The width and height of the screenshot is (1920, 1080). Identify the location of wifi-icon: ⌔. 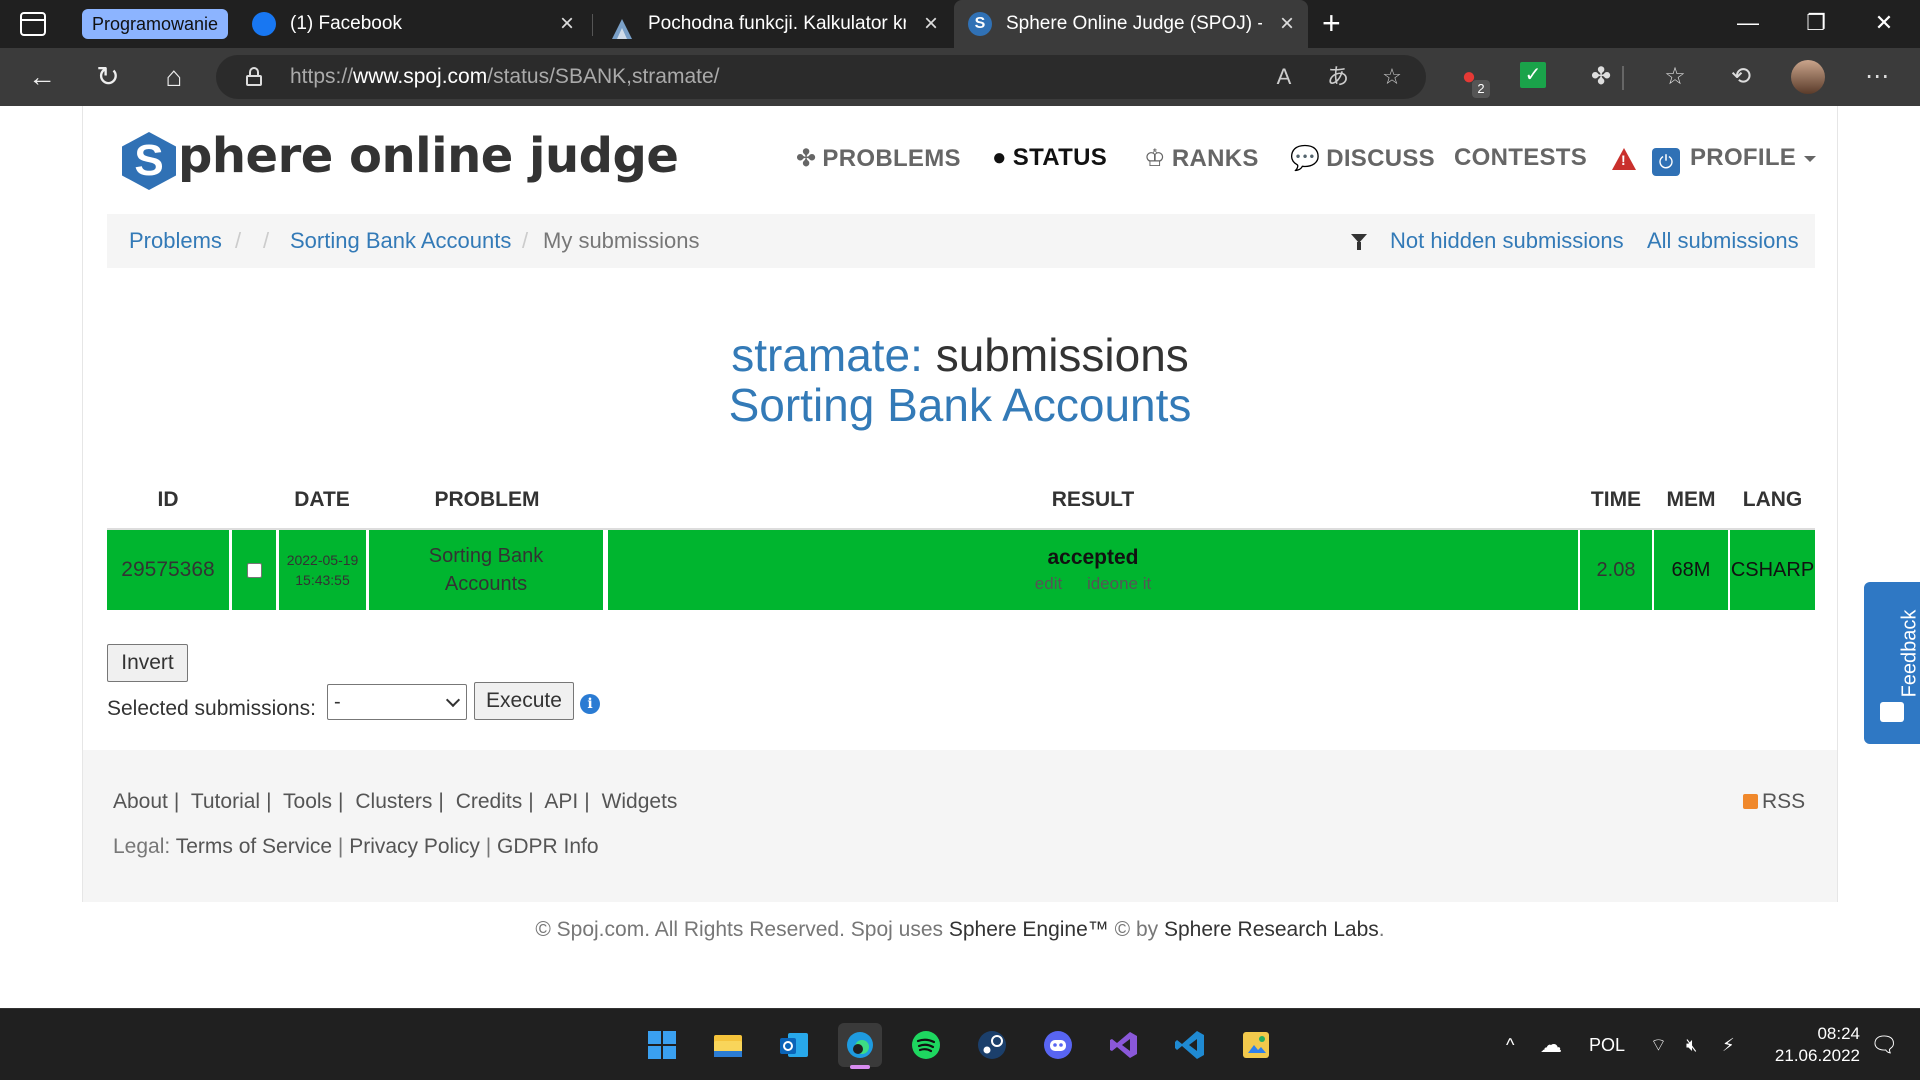
(1658, 1044).